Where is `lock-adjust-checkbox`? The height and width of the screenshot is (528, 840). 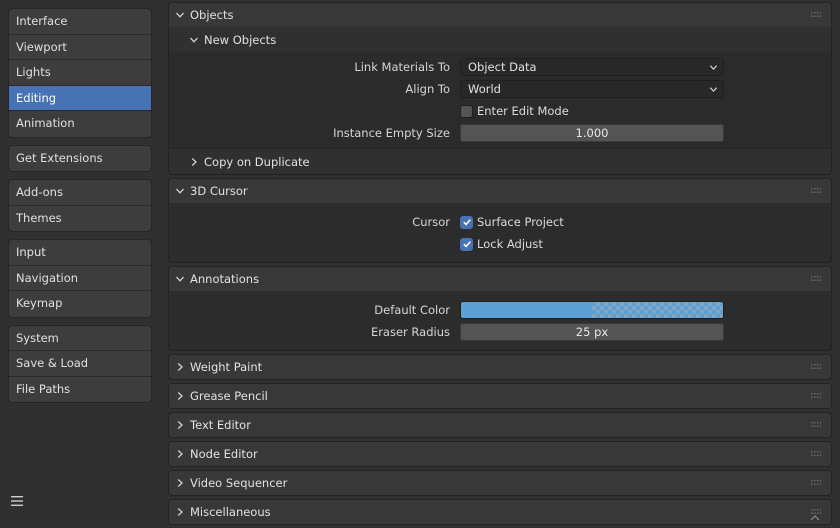
lock-adjust-checkbox is located at coordinates (466, 244).